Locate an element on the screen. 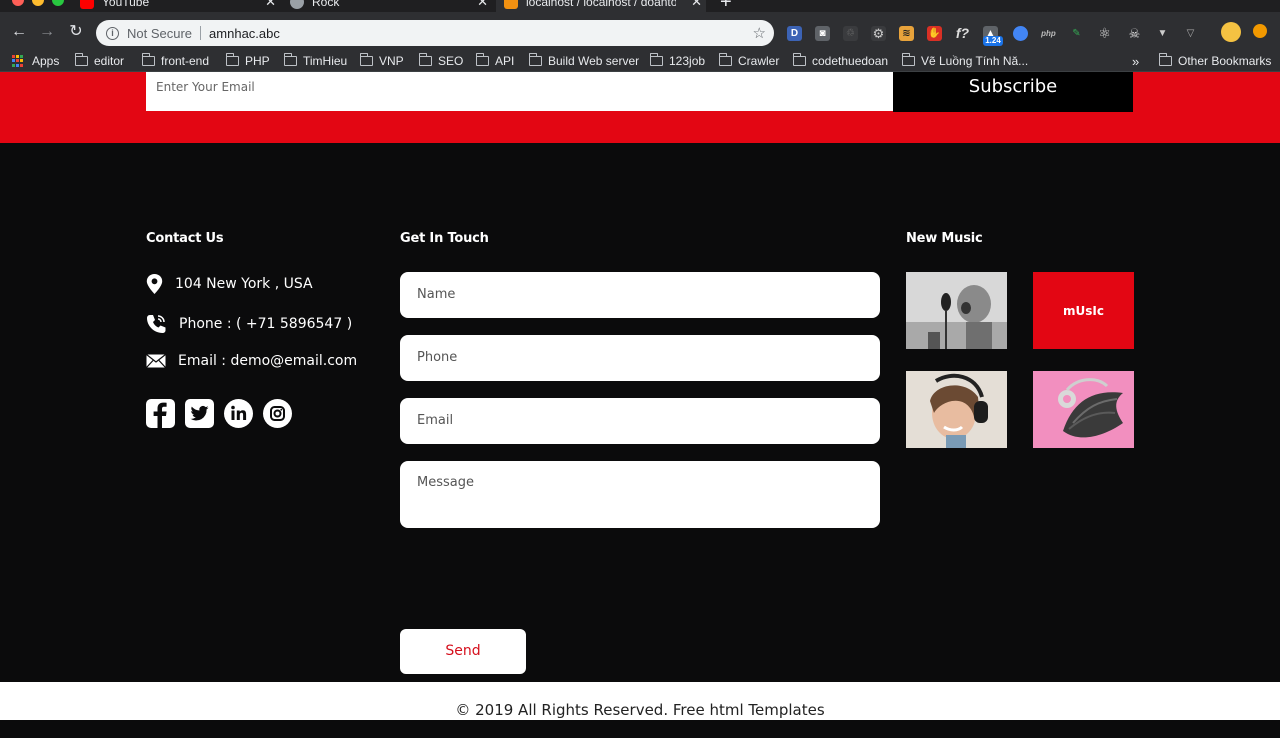 This screenshot has height=738, width=1280. close-window-button is located at coordinates (18, 3).